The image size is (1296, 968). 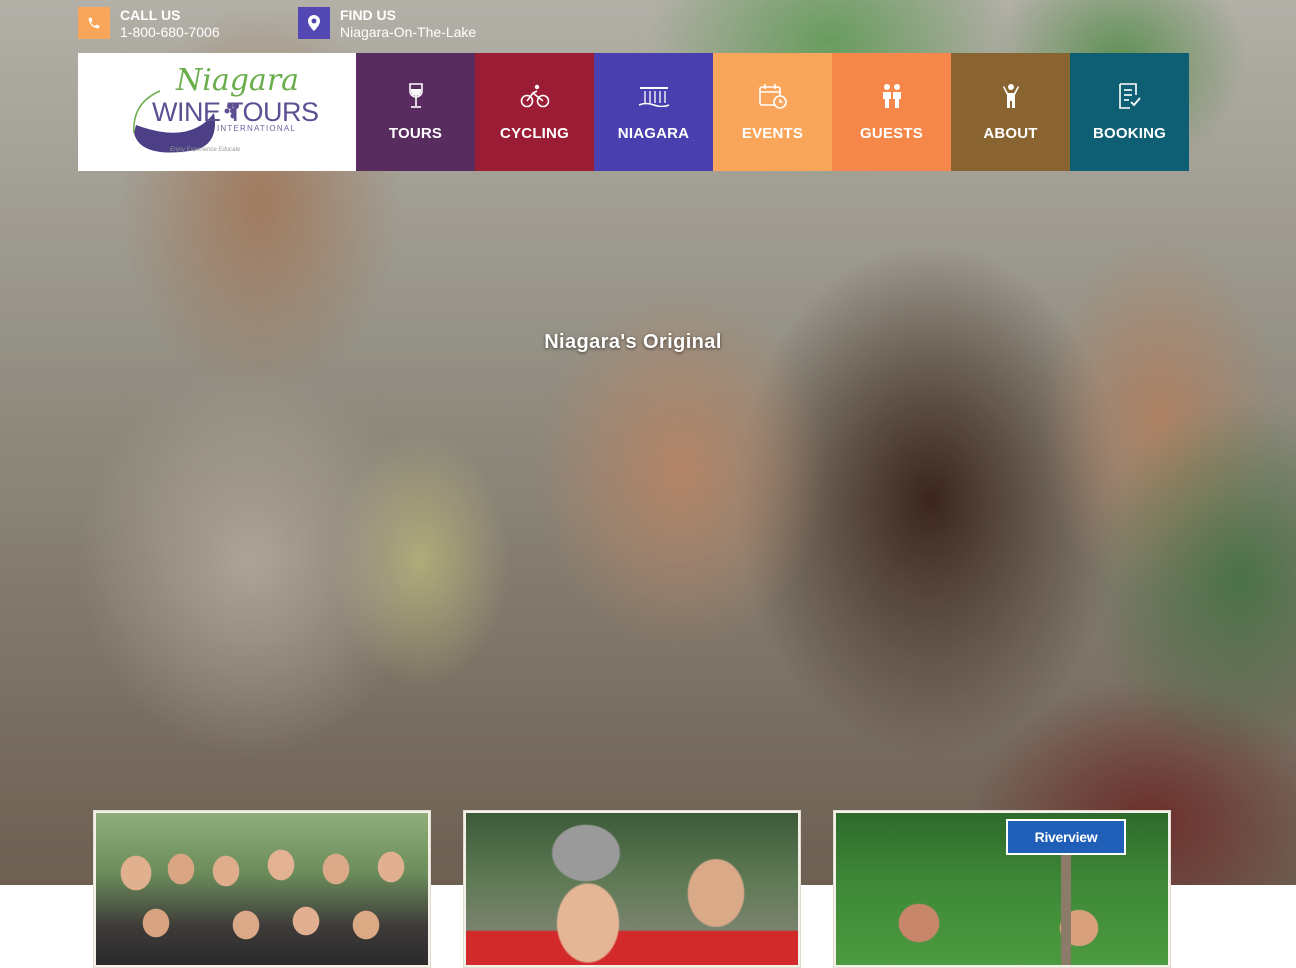 What do you see at coordinates (534, 112) in the screenshot?
I see `nav-cycling: CYCLING` at bounding box center [534, 112].